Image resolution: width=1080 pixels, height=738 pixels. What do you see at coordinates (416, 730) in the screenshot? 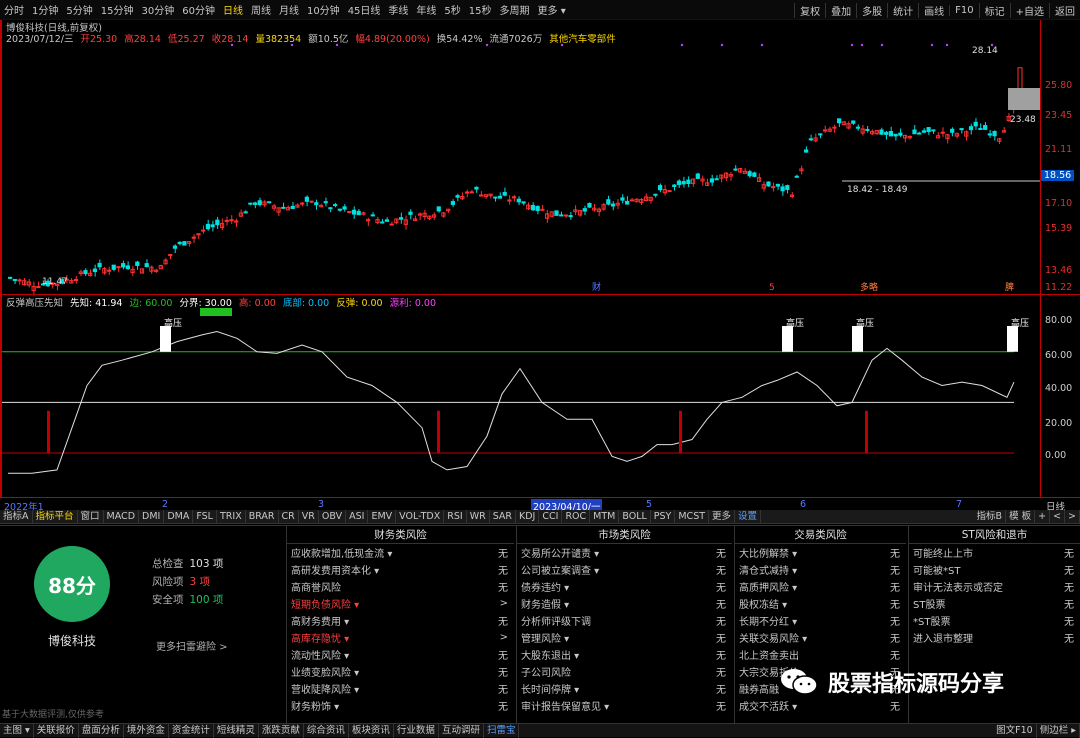
I see `bottom-tab: 行业数据` at bounding box center [416, 730].